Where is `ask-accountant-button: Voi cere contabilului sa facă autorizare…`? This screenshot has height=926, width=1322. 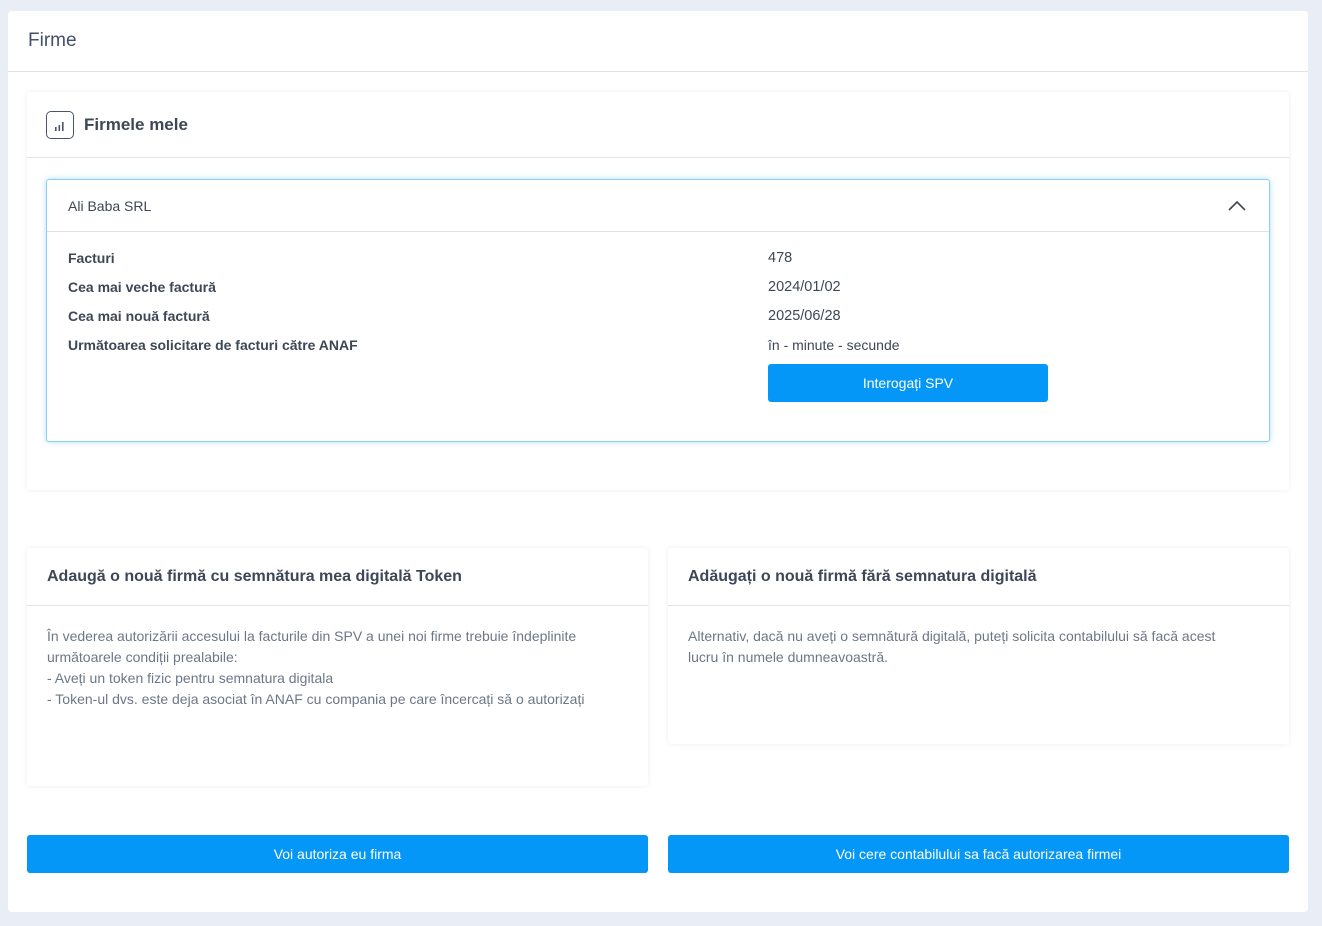 ask-accountant-button: Voi cere contabilului sa facă autorizare… is located at coordinates (978, 854).